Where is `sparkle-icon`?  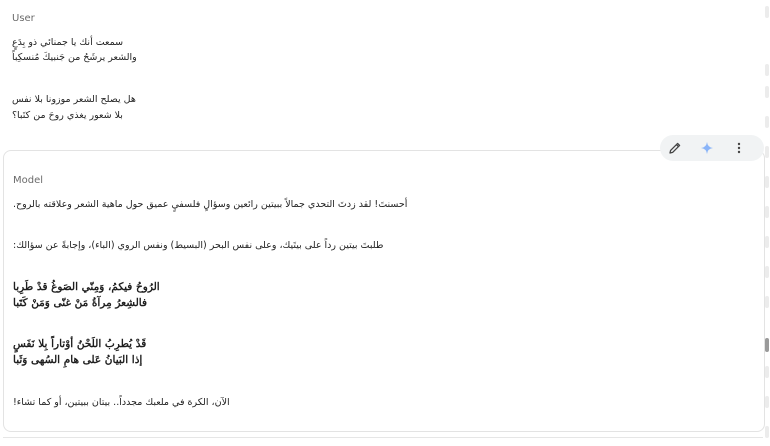 sparkle-icon is located at coordinates (707, 148).